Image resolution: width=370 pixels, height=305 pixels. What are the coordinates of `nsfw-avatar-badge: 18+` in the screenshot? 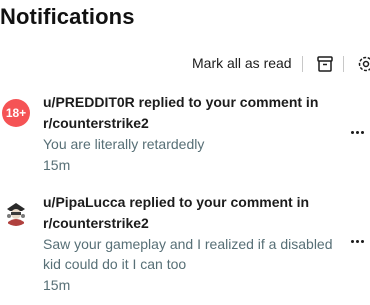 It's located at (16, 113).